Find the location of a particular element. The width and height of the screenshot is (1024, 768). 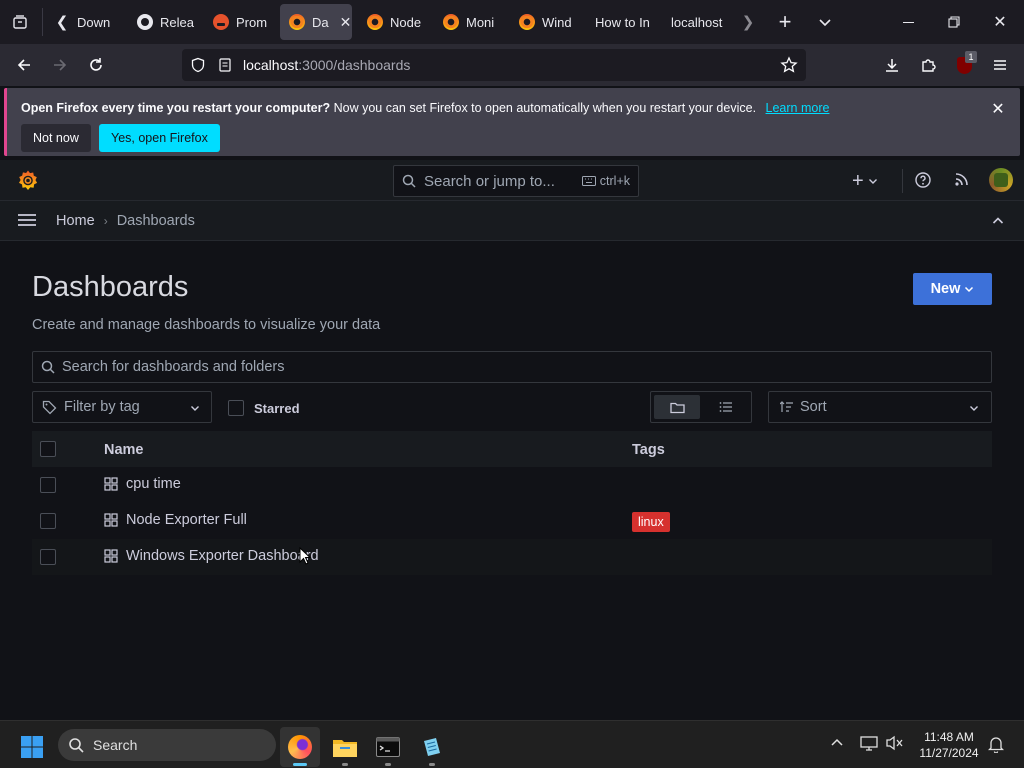

grafana-logo is located at coordinates (28, 181).